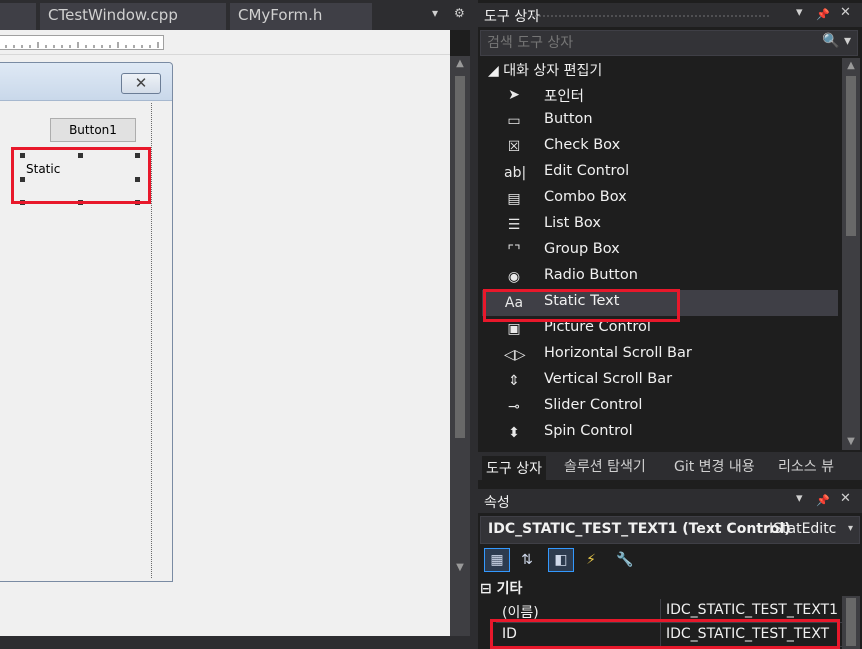 This screenshot has height=649, width=862. I want to click on toolbox-item: ☒ Check Box, so click(660, 147).